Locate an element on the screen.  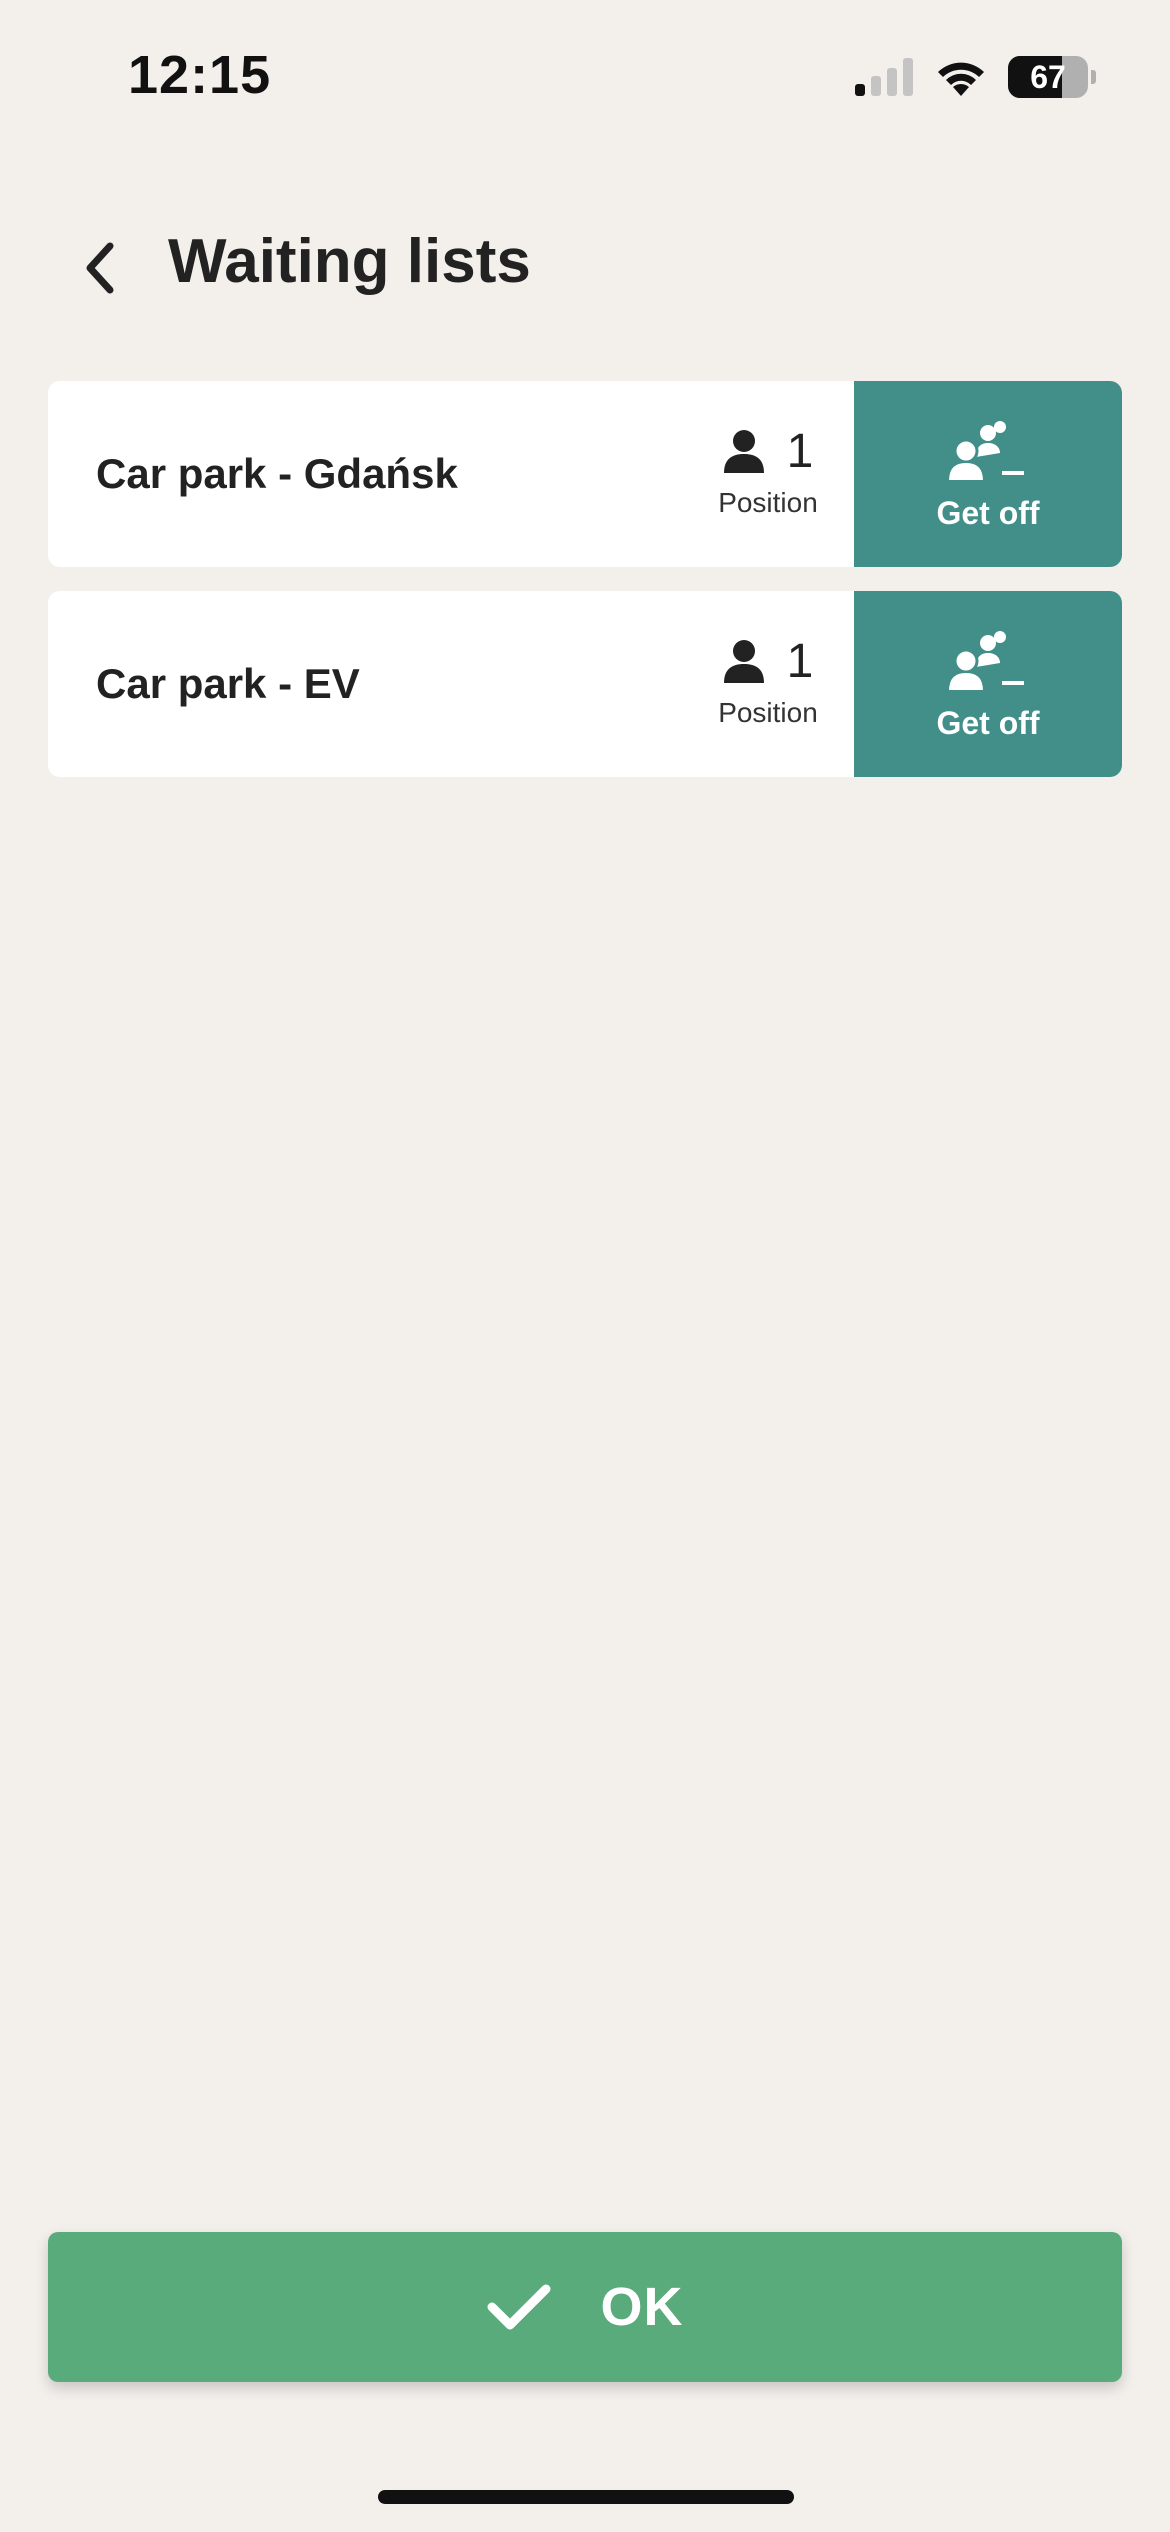
car-park-name: Car park - Gdańsk is located at coordinates (277, 473).